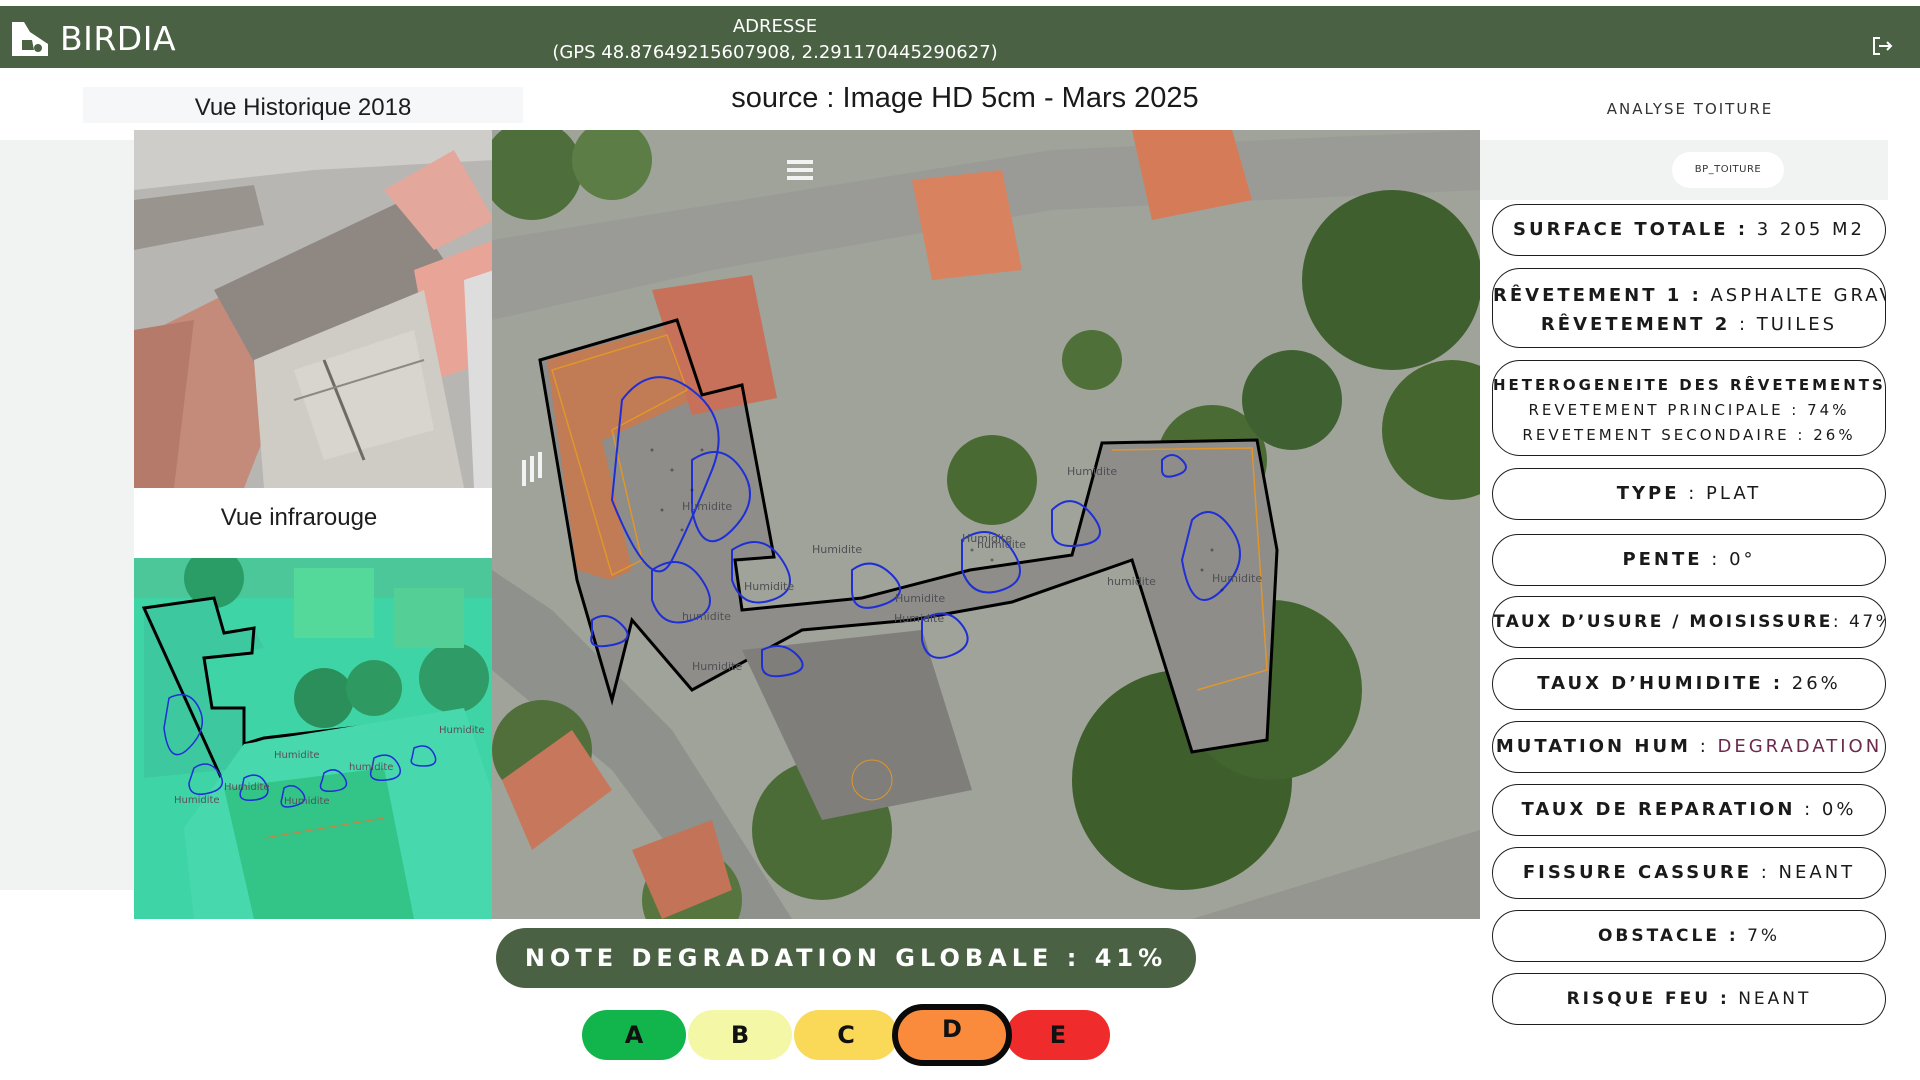  What do you see at coordinates (1784, 324) in the screenshot?
I see `pill-value: : TUILES` at bounding box center [1784, 324].